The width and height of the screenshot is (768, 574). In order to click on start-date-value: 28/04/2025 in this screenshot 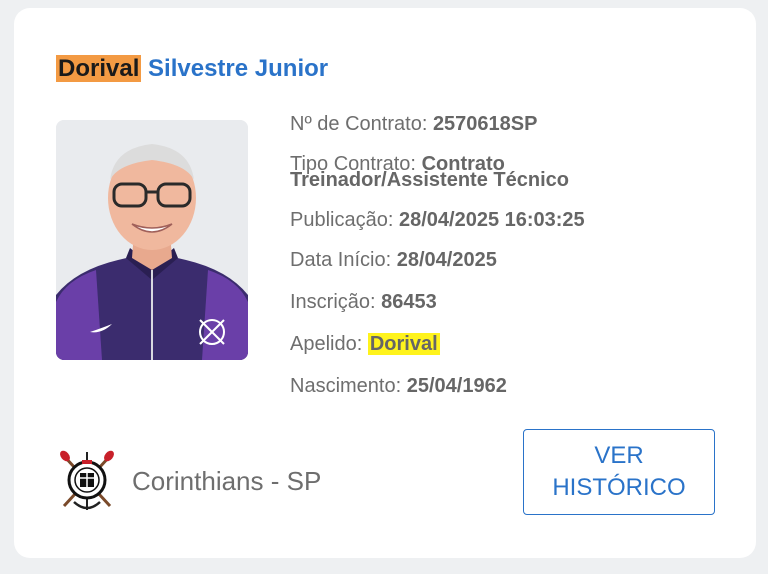, I will do `click(446, 260)`.